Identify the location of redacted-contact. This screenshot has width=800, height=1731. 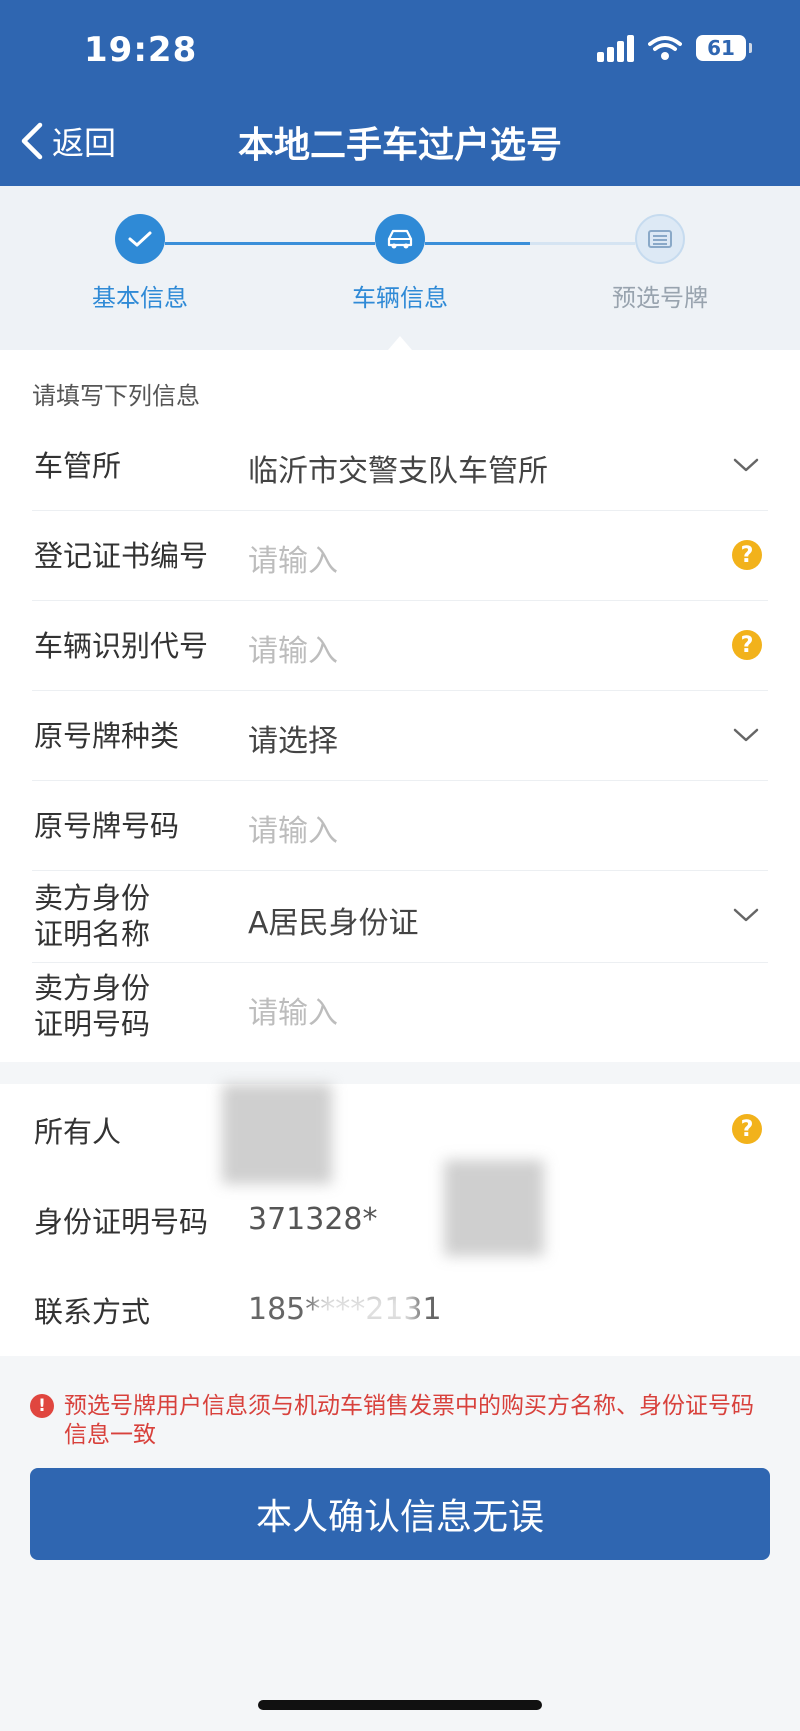
(366, 1310).